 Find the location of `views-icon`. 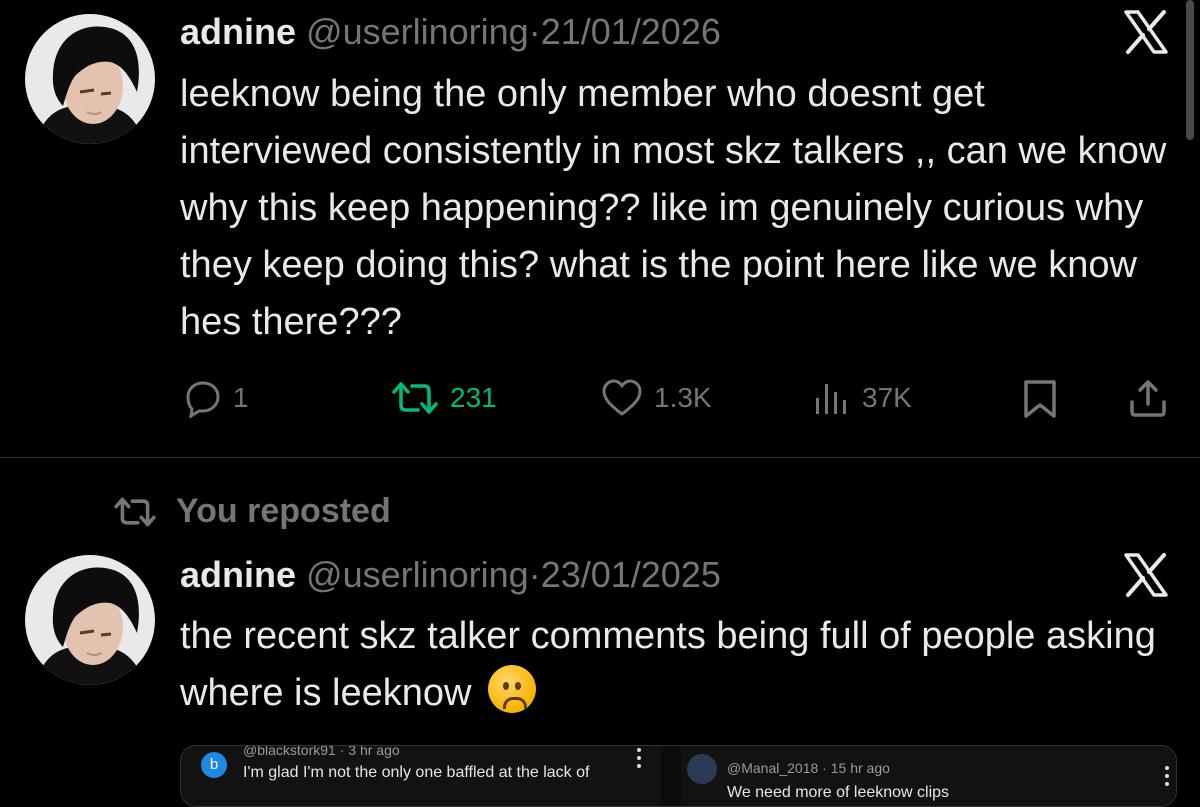

views-icon is located at coordinates (831, 399).